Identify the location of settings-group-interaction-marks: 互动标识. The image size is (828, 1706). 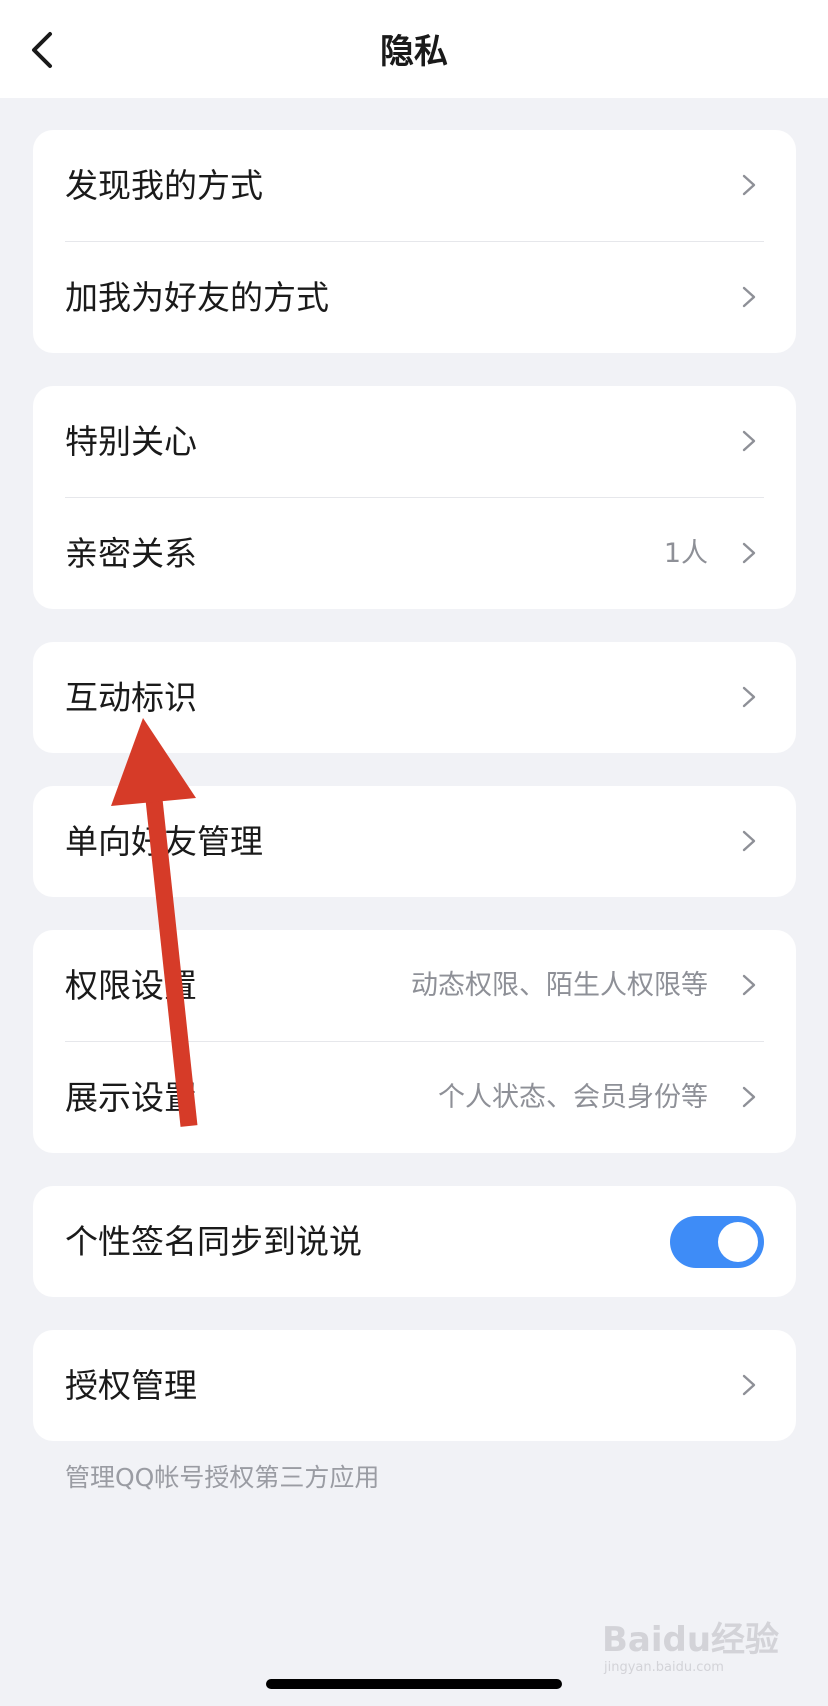
(414, 697).